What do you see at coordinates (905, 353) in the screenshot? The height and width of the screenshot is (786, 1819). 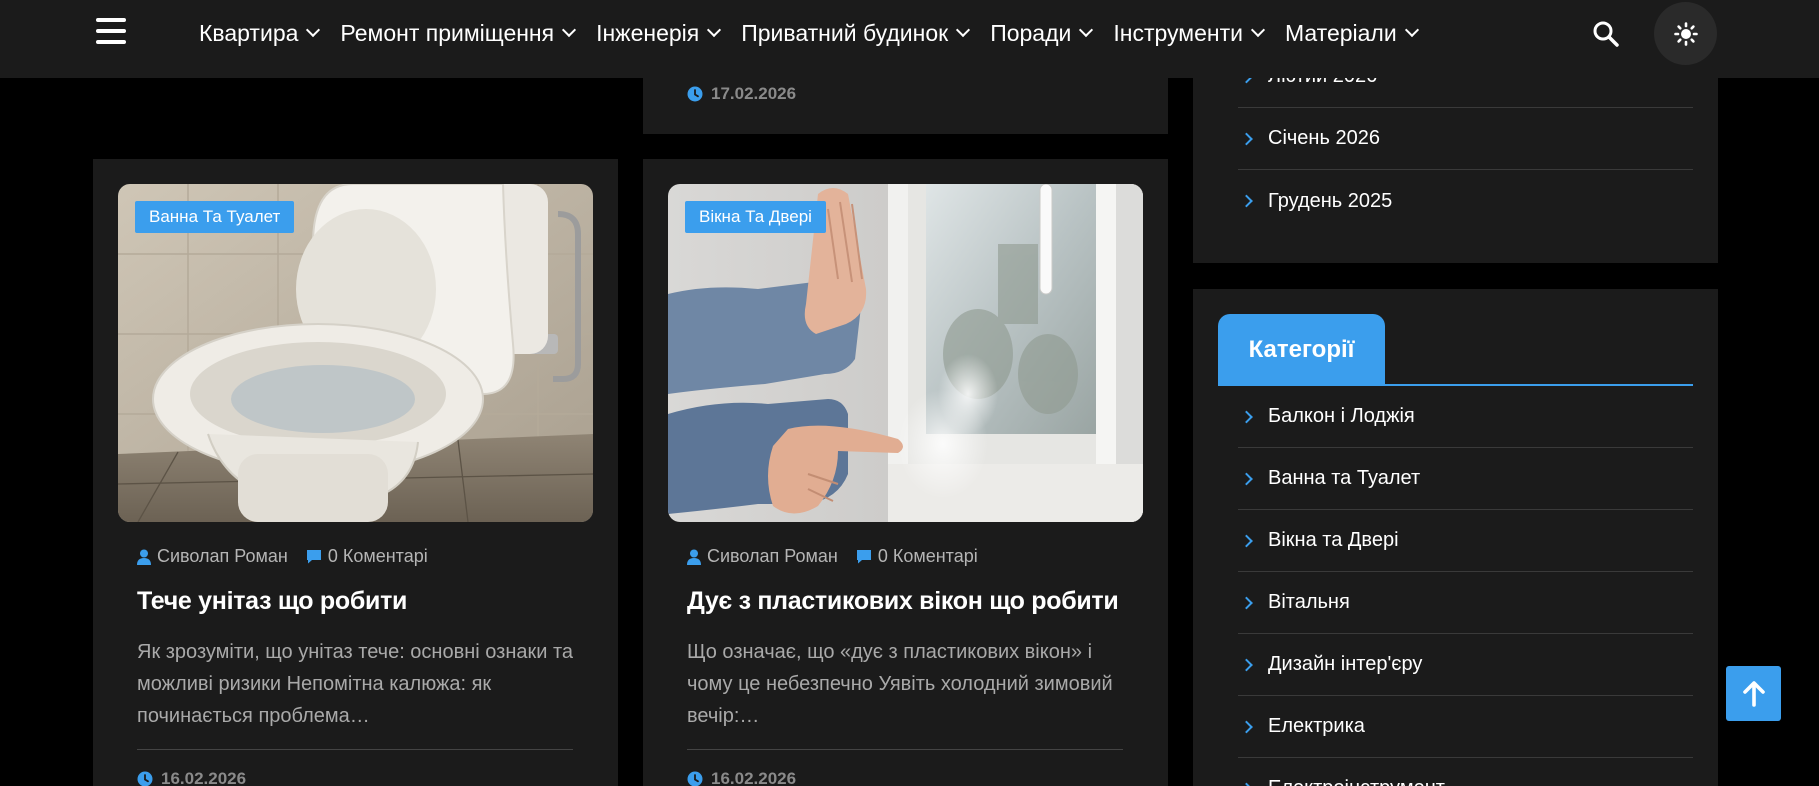 I see `post-thumbnail: Вікна Та Двері` at bounding box center [905, 353].